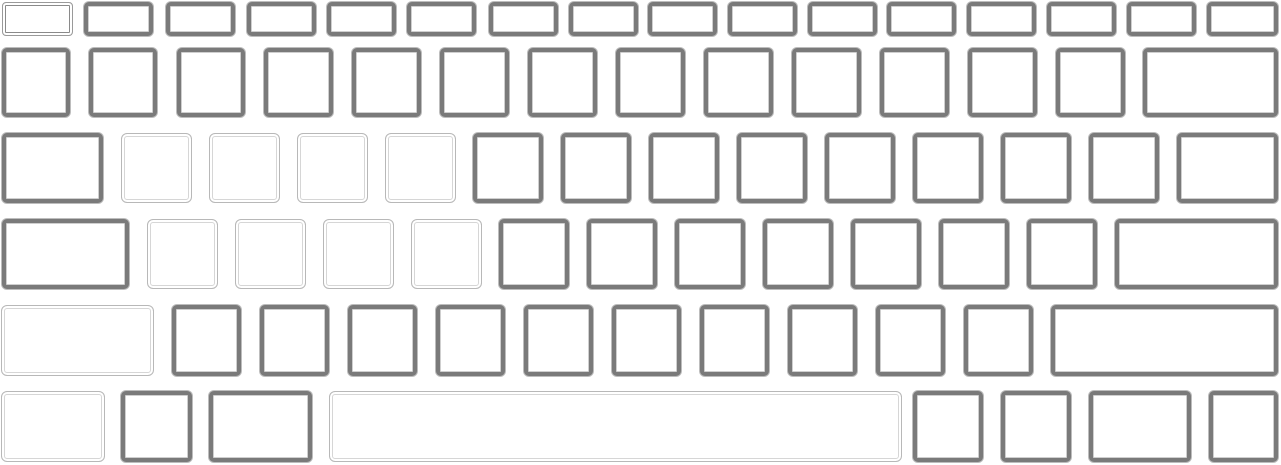  I want to click on key-w, so click(244, 168).